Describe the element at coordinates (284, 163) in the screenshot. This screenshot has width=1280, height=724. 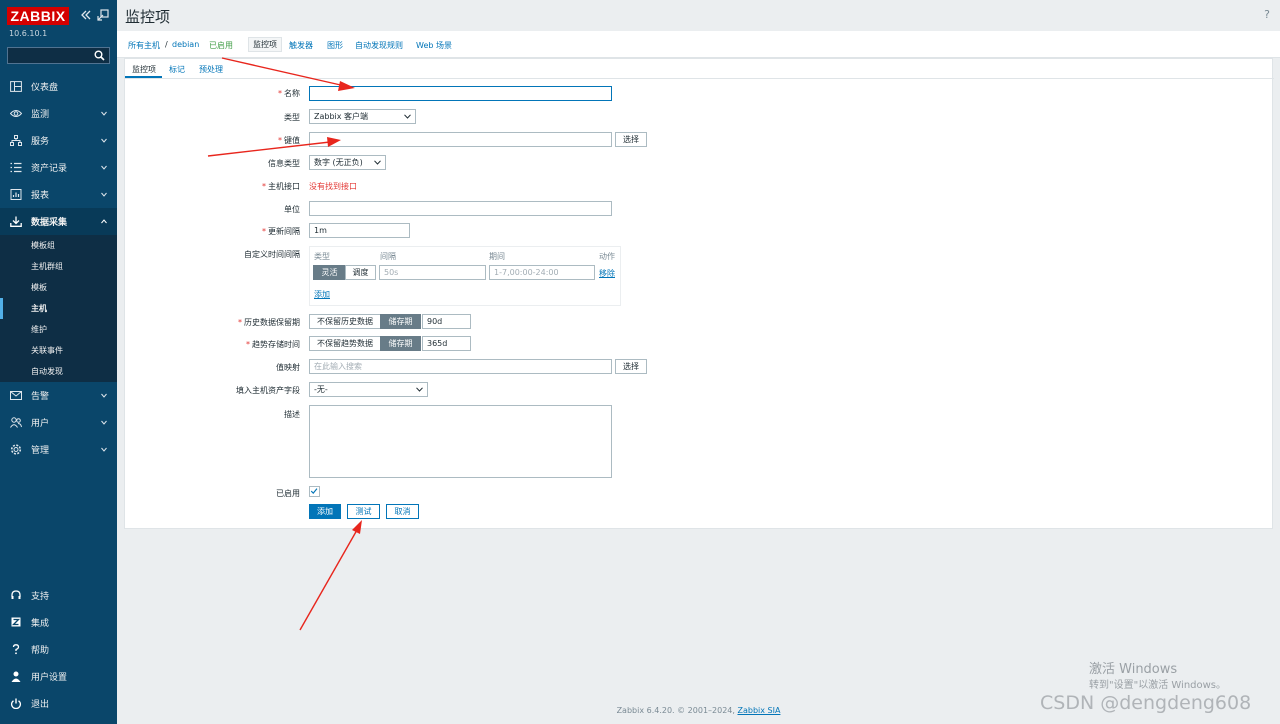
I see `info-type-label: 信息类型` at that location.